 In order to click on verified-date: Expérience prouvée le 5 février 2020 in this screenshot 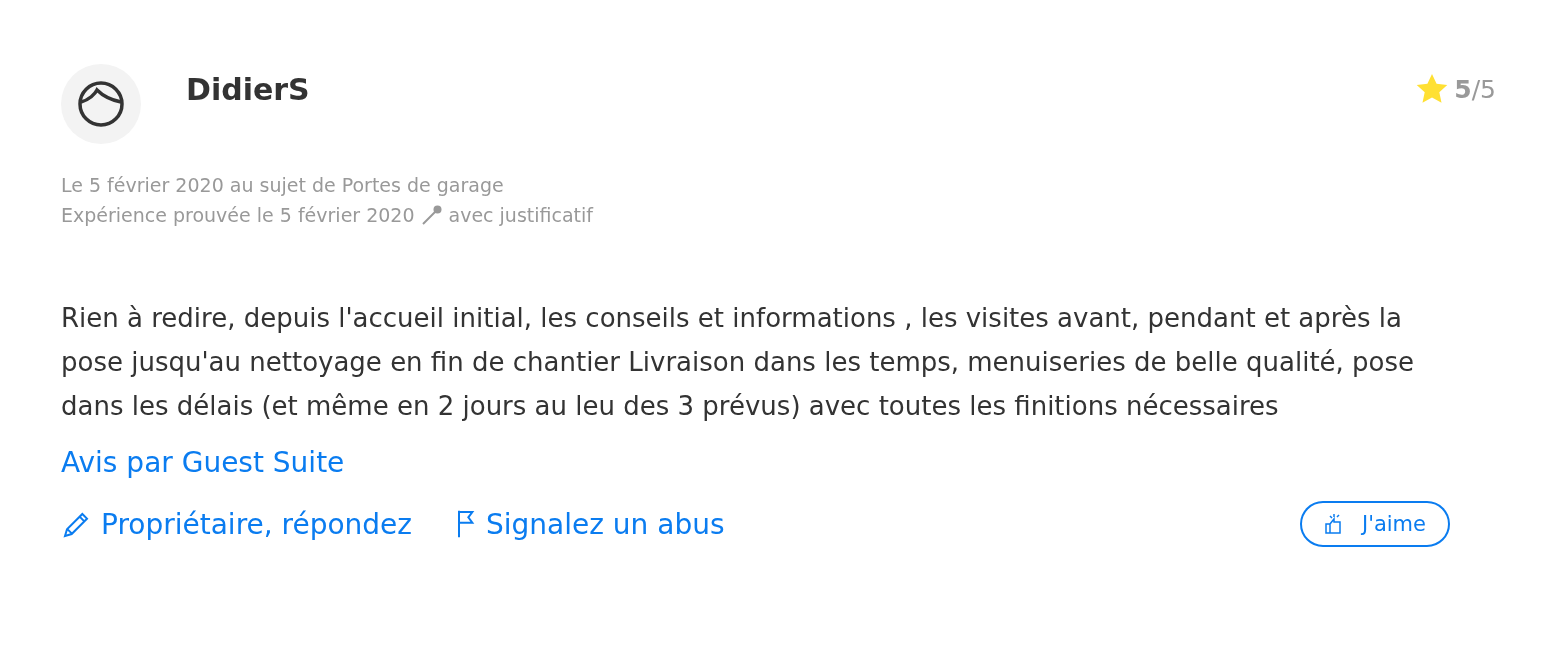, I will do `click(238, 215)`.